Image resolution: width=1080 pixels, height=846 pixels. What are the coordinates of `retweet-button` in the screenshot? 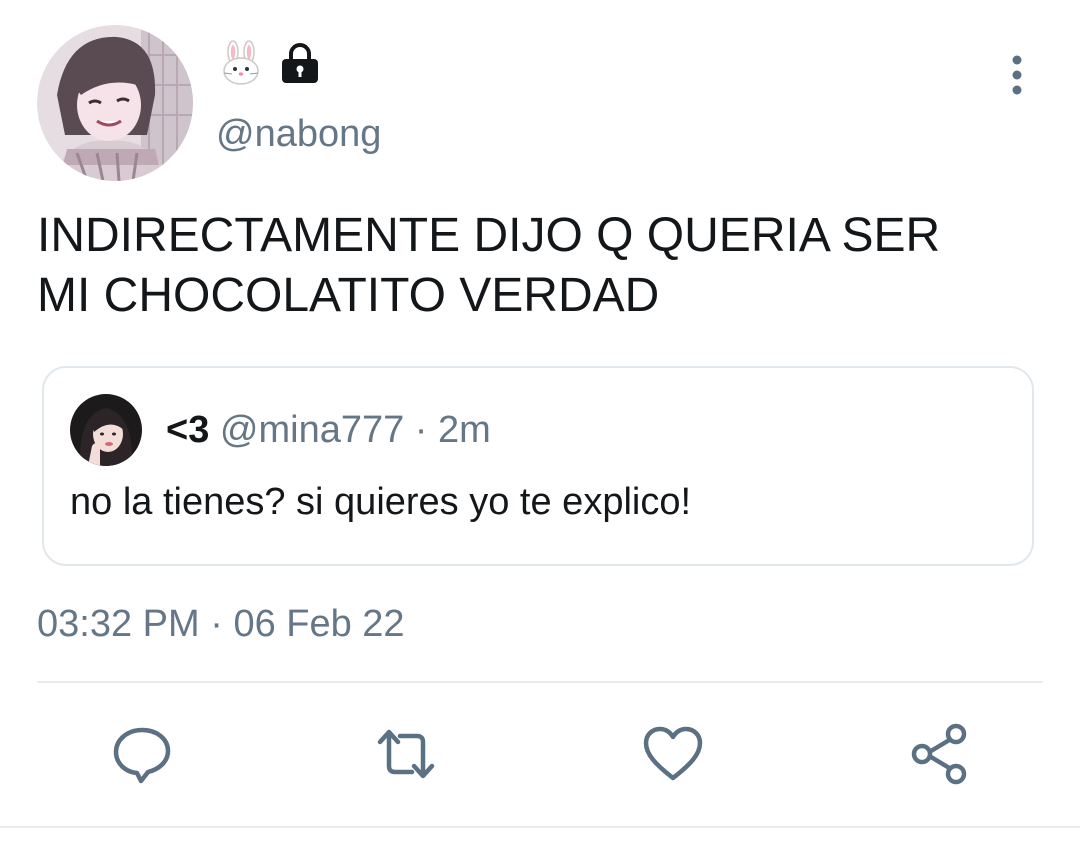 It's located at (406, 754).